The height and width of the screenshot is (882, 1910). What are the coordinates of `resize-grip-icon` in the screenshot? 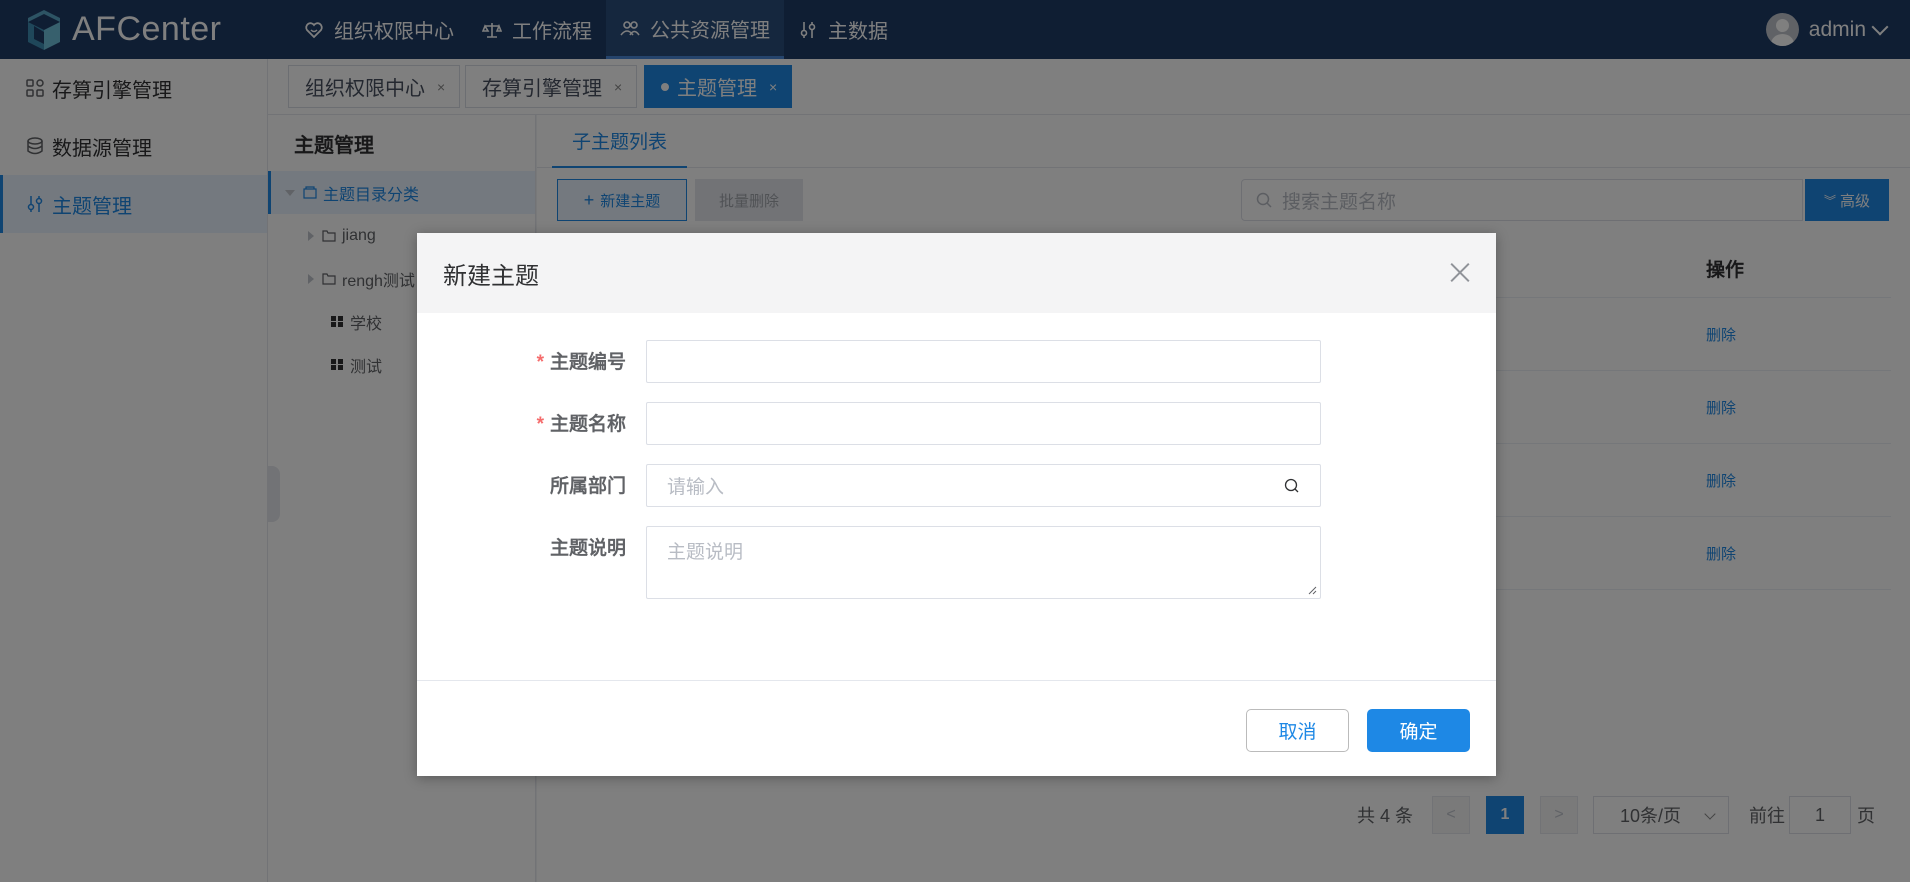 It's located at (1312, 590).